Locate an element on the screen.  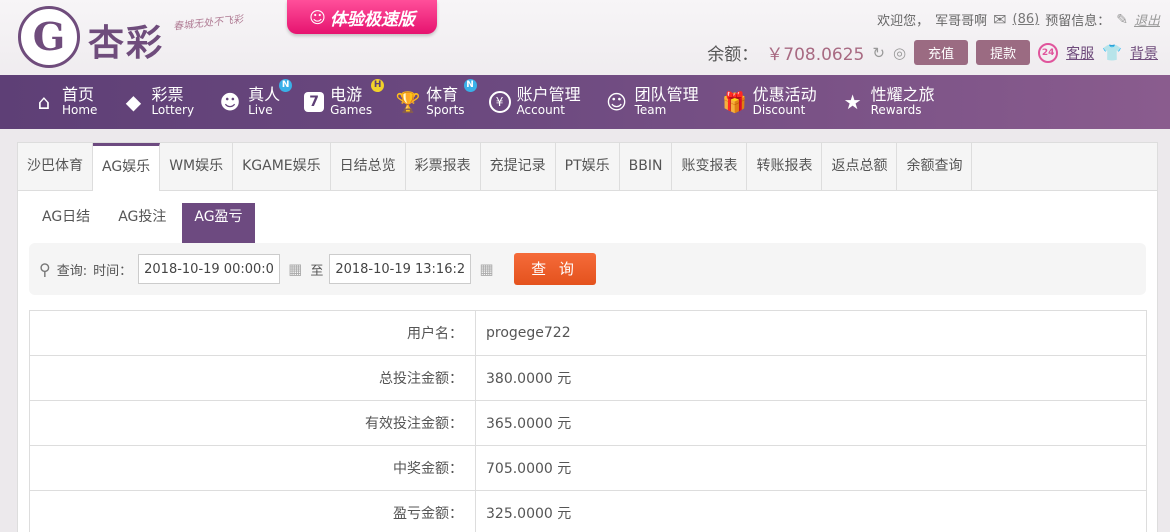
row-value: 325.0000 元 is located at coordinates (811, 511).